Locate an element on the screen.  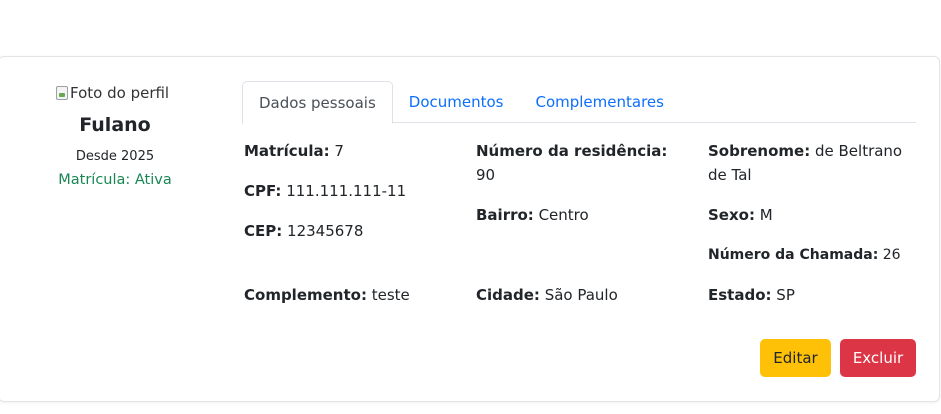
field-cpf: CPF: 111.111.111-11 is located at coordinates (325, 191).